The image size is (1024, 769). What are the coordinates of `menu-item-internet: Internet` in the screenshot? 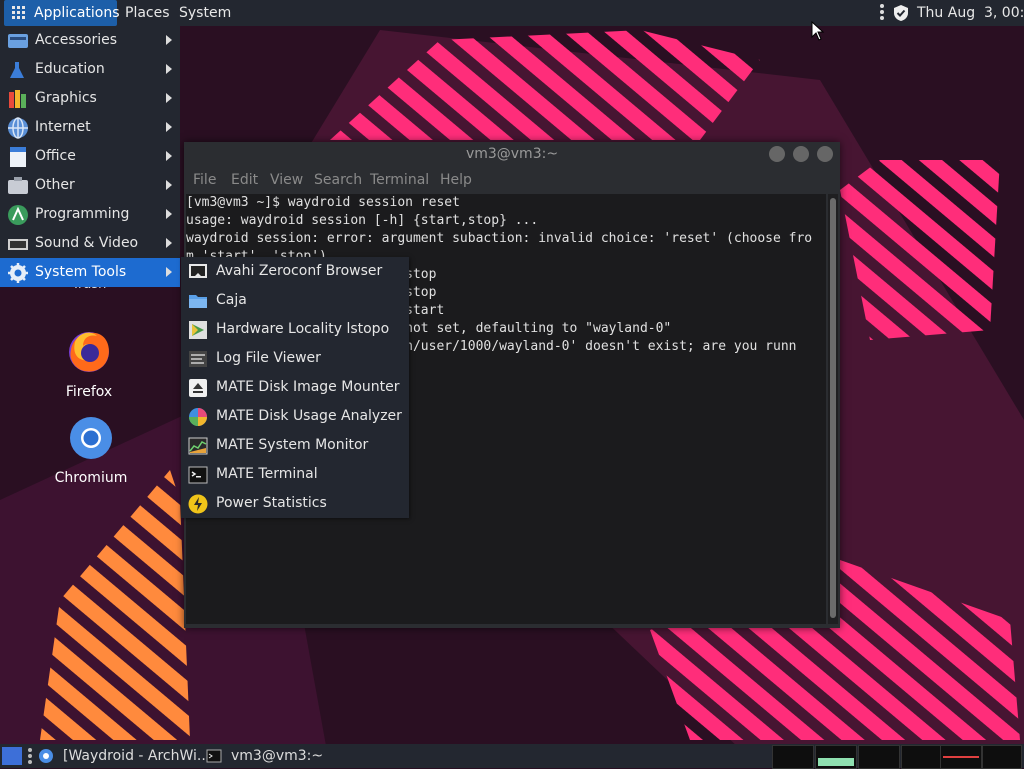 It's located at (90, 127).